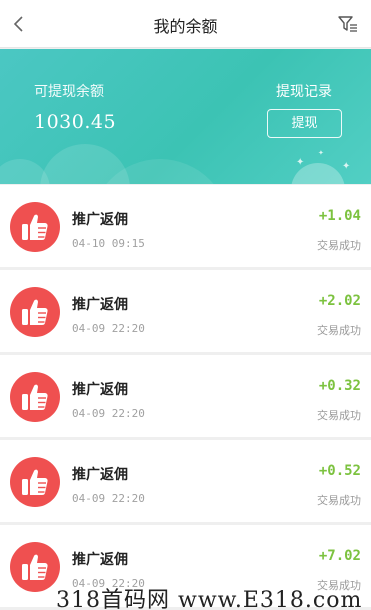 The image size is (371, 610). I want to click on transaction-amount: +1.04, so click(339, 216).